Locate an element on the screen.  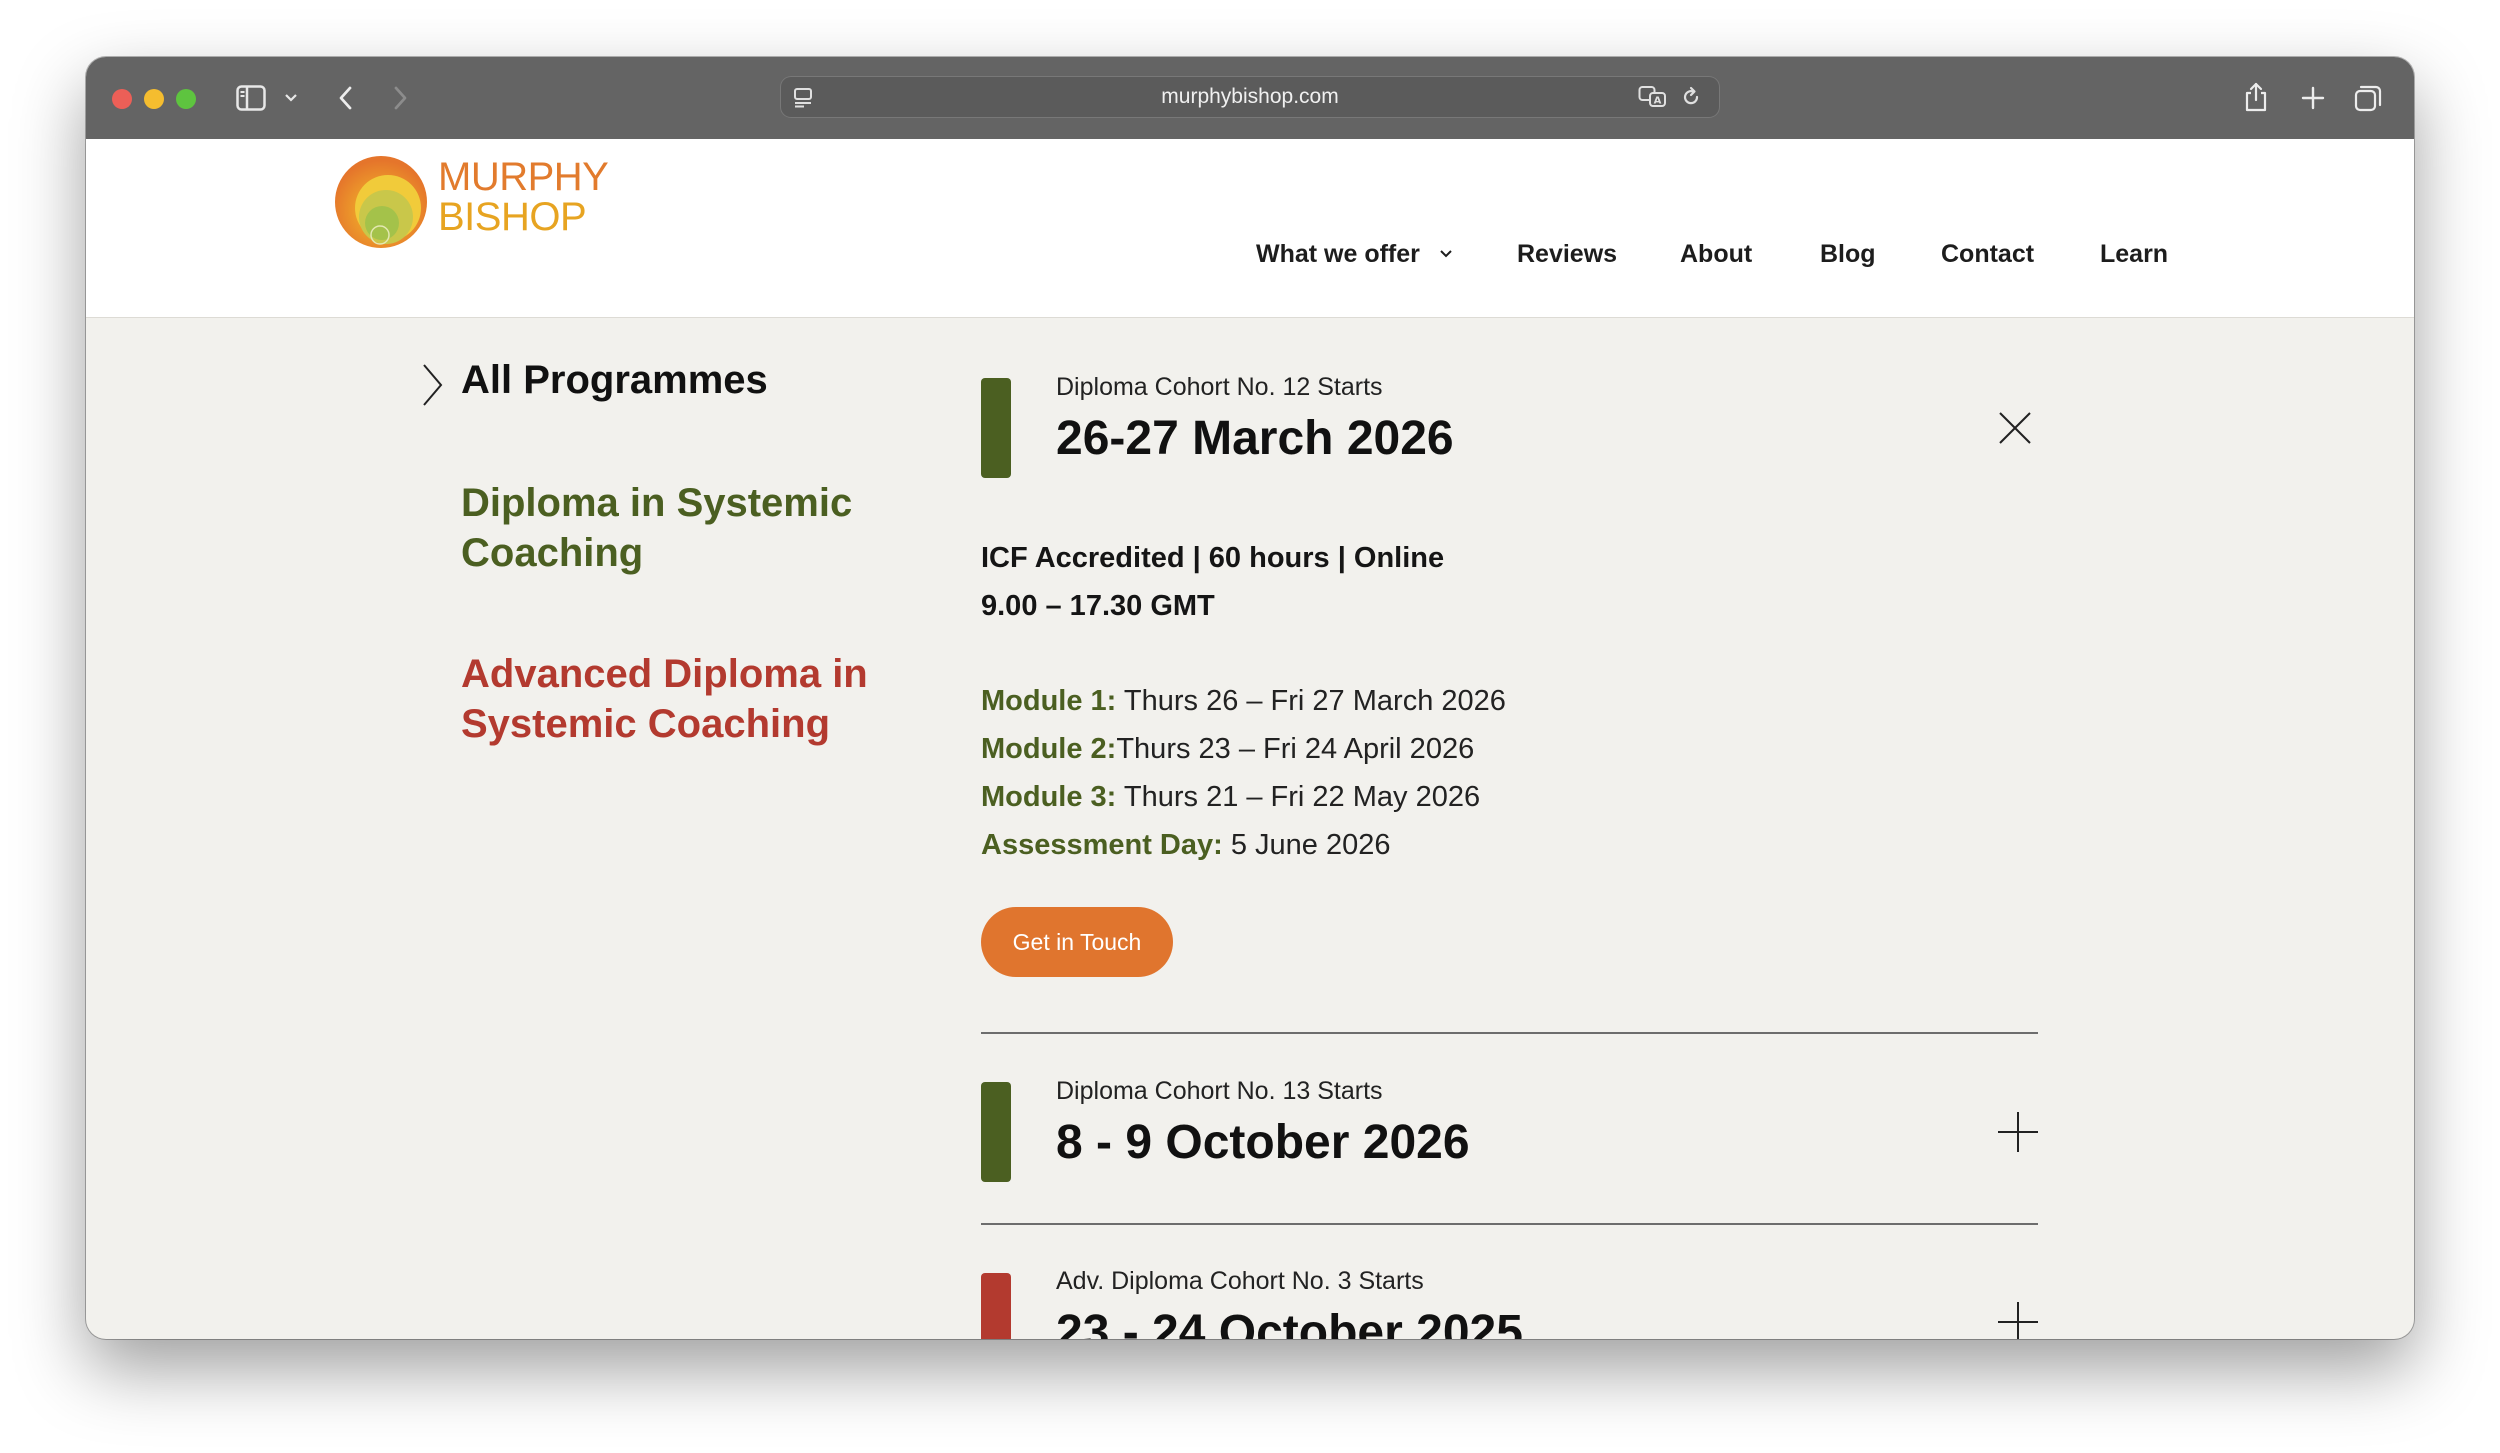
module-dates: Thurs 26 – Fri 27 March 2026 is located at coordinates (1311, 701).